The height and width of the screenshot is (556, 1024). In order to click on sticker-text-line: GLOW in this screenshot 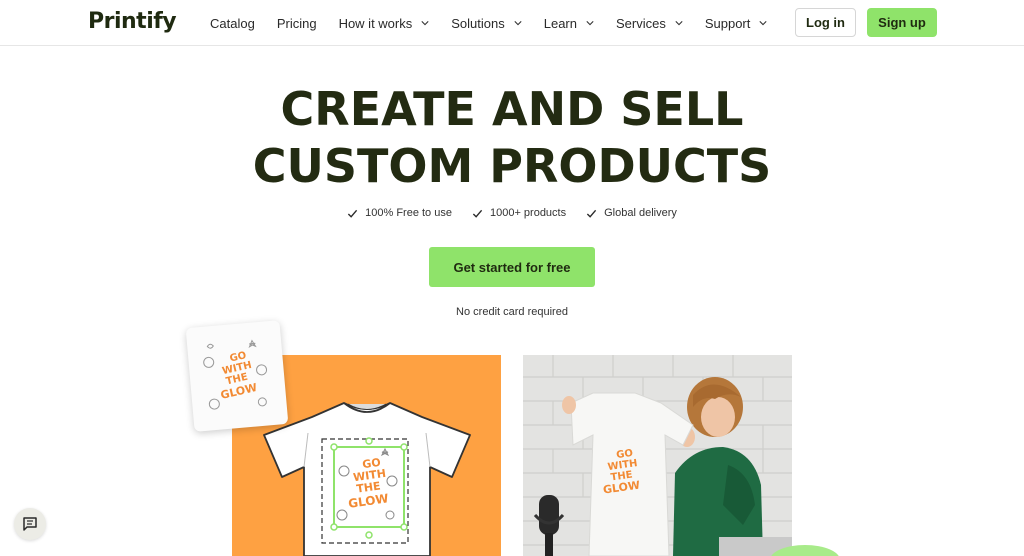, I will do `click(238, 391)`.